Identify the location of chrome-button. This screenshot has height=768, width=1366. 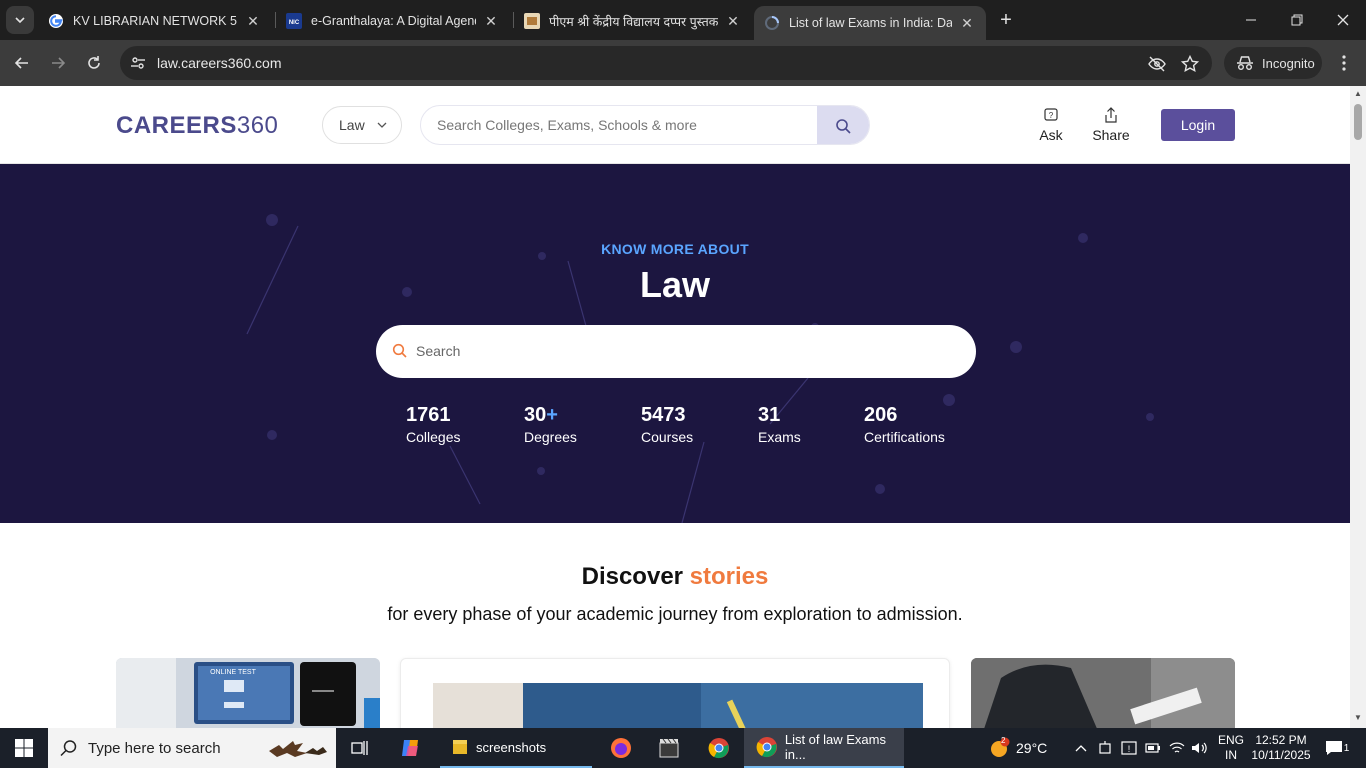
(719, 748).